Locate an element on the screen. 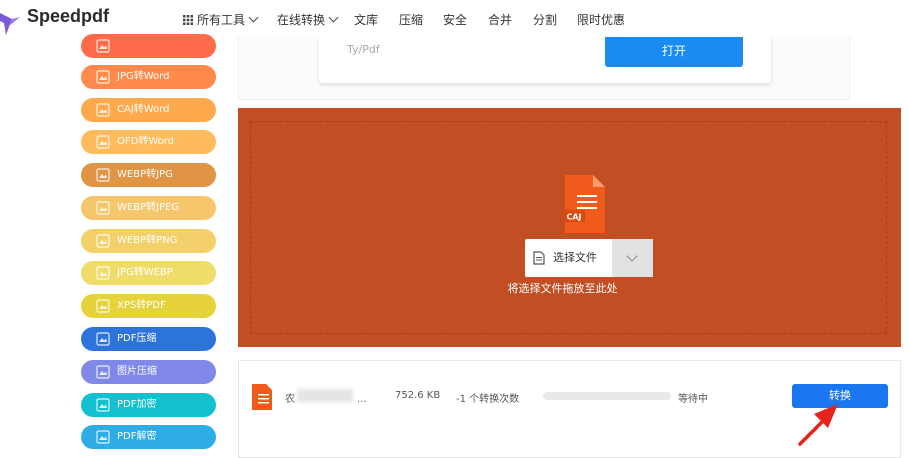 Image resolution: width=909 pixels, height=458 pixels. nav-online-convert: 在线转换 is located at coordinates (308, 19).